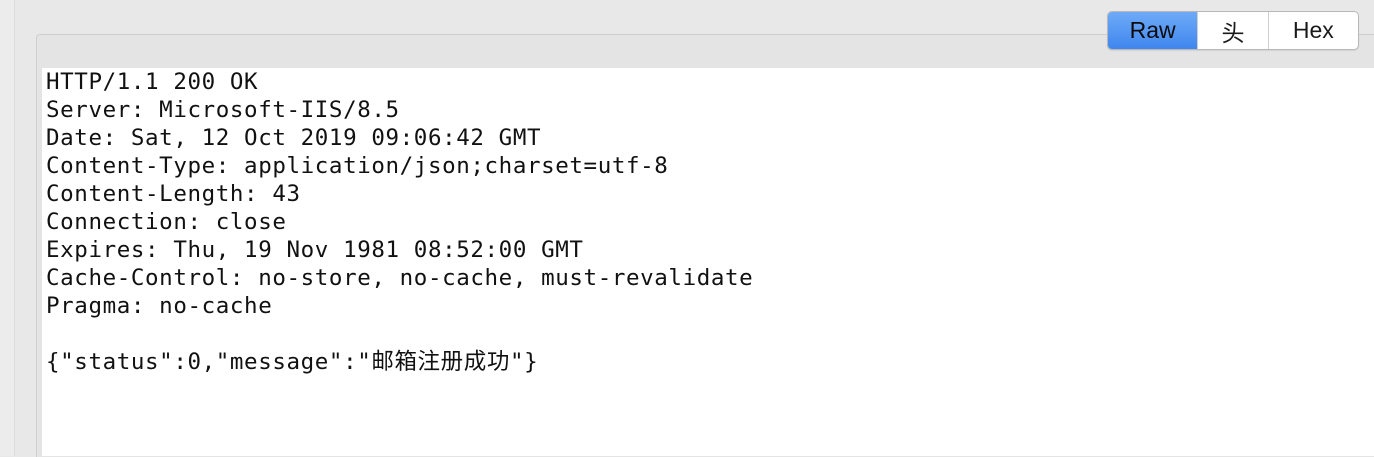  I want to click on view-mode-selector: Raw 头 Hex, so click(1233, 30).